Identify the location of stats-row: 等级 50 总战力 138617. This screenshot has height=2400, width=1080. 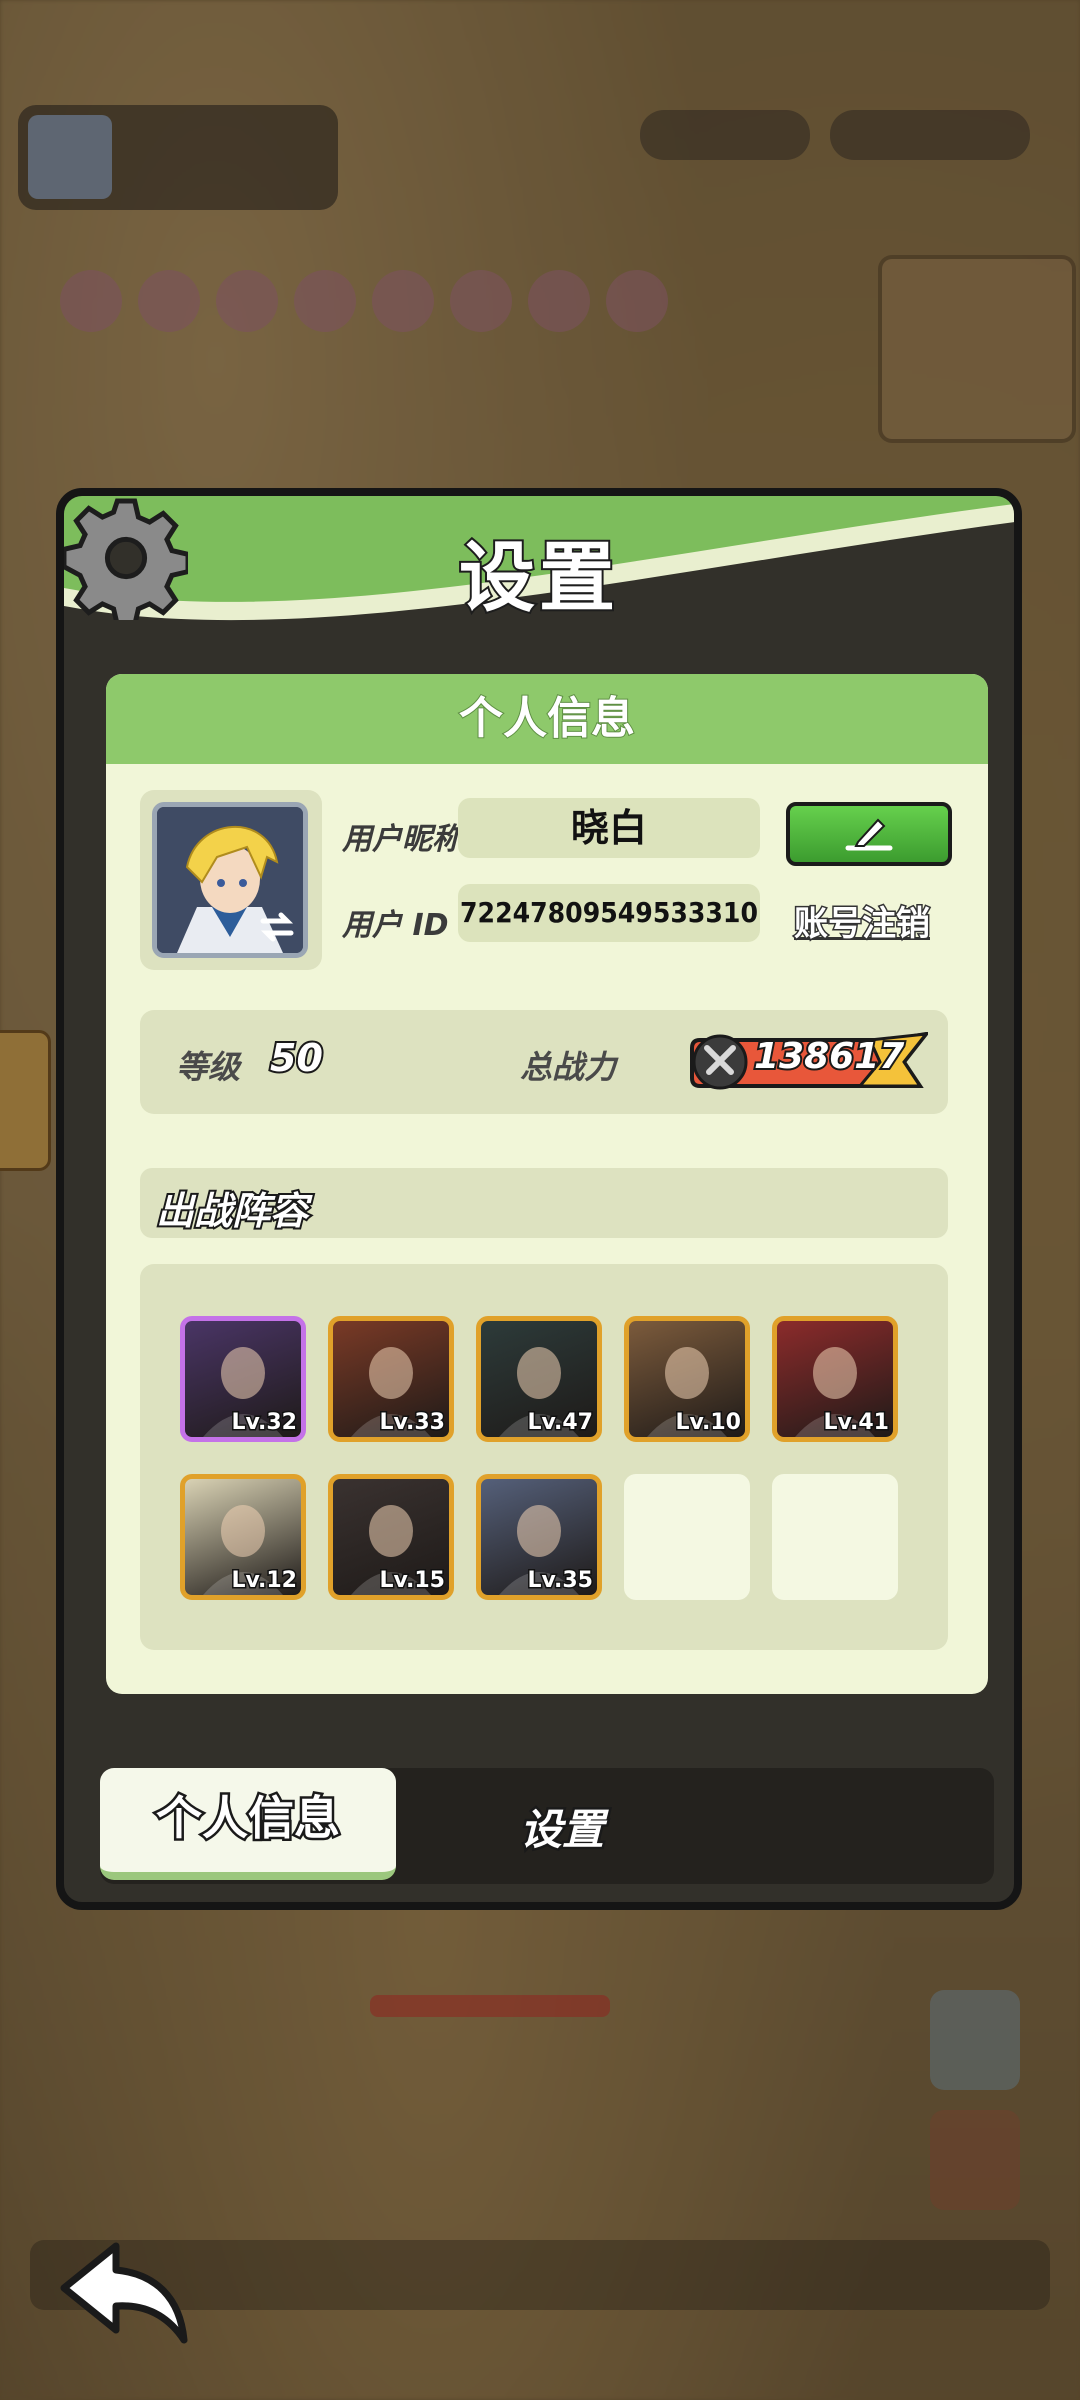
(544, 1062).